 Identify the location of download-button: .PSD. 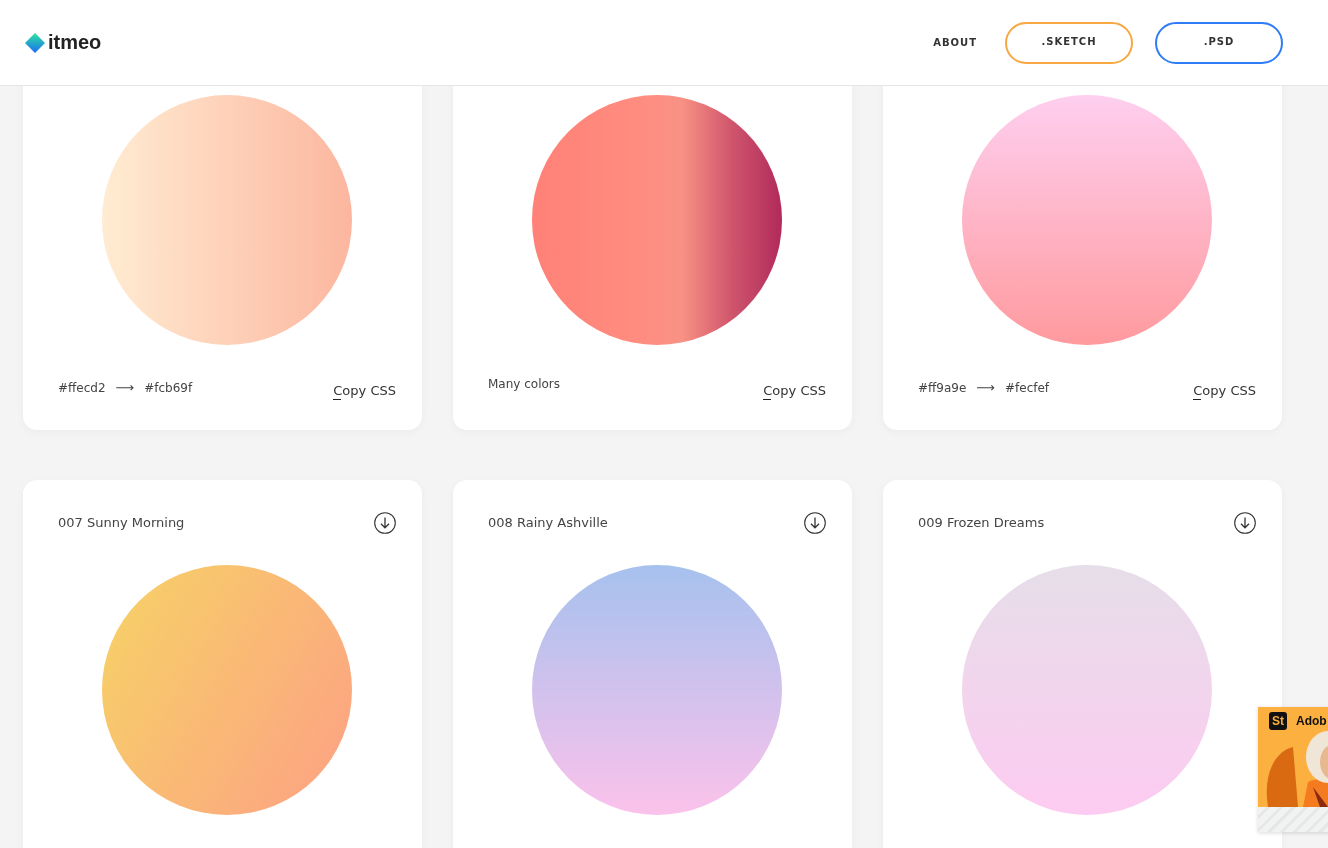
(1219, 42).